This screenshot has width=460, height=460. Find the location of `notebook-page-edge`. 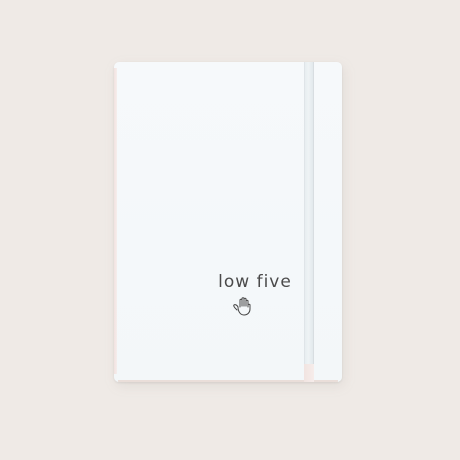

notebook-page-edge is located at coordinates (115, 221).